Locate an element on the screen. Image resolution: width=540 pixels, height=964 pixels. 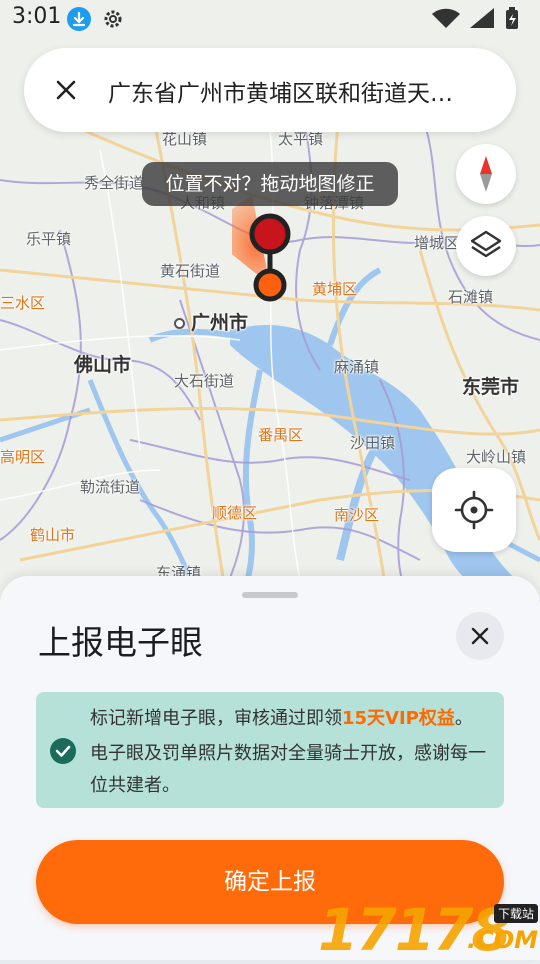
compass-button is located at coordinates (486, 174).